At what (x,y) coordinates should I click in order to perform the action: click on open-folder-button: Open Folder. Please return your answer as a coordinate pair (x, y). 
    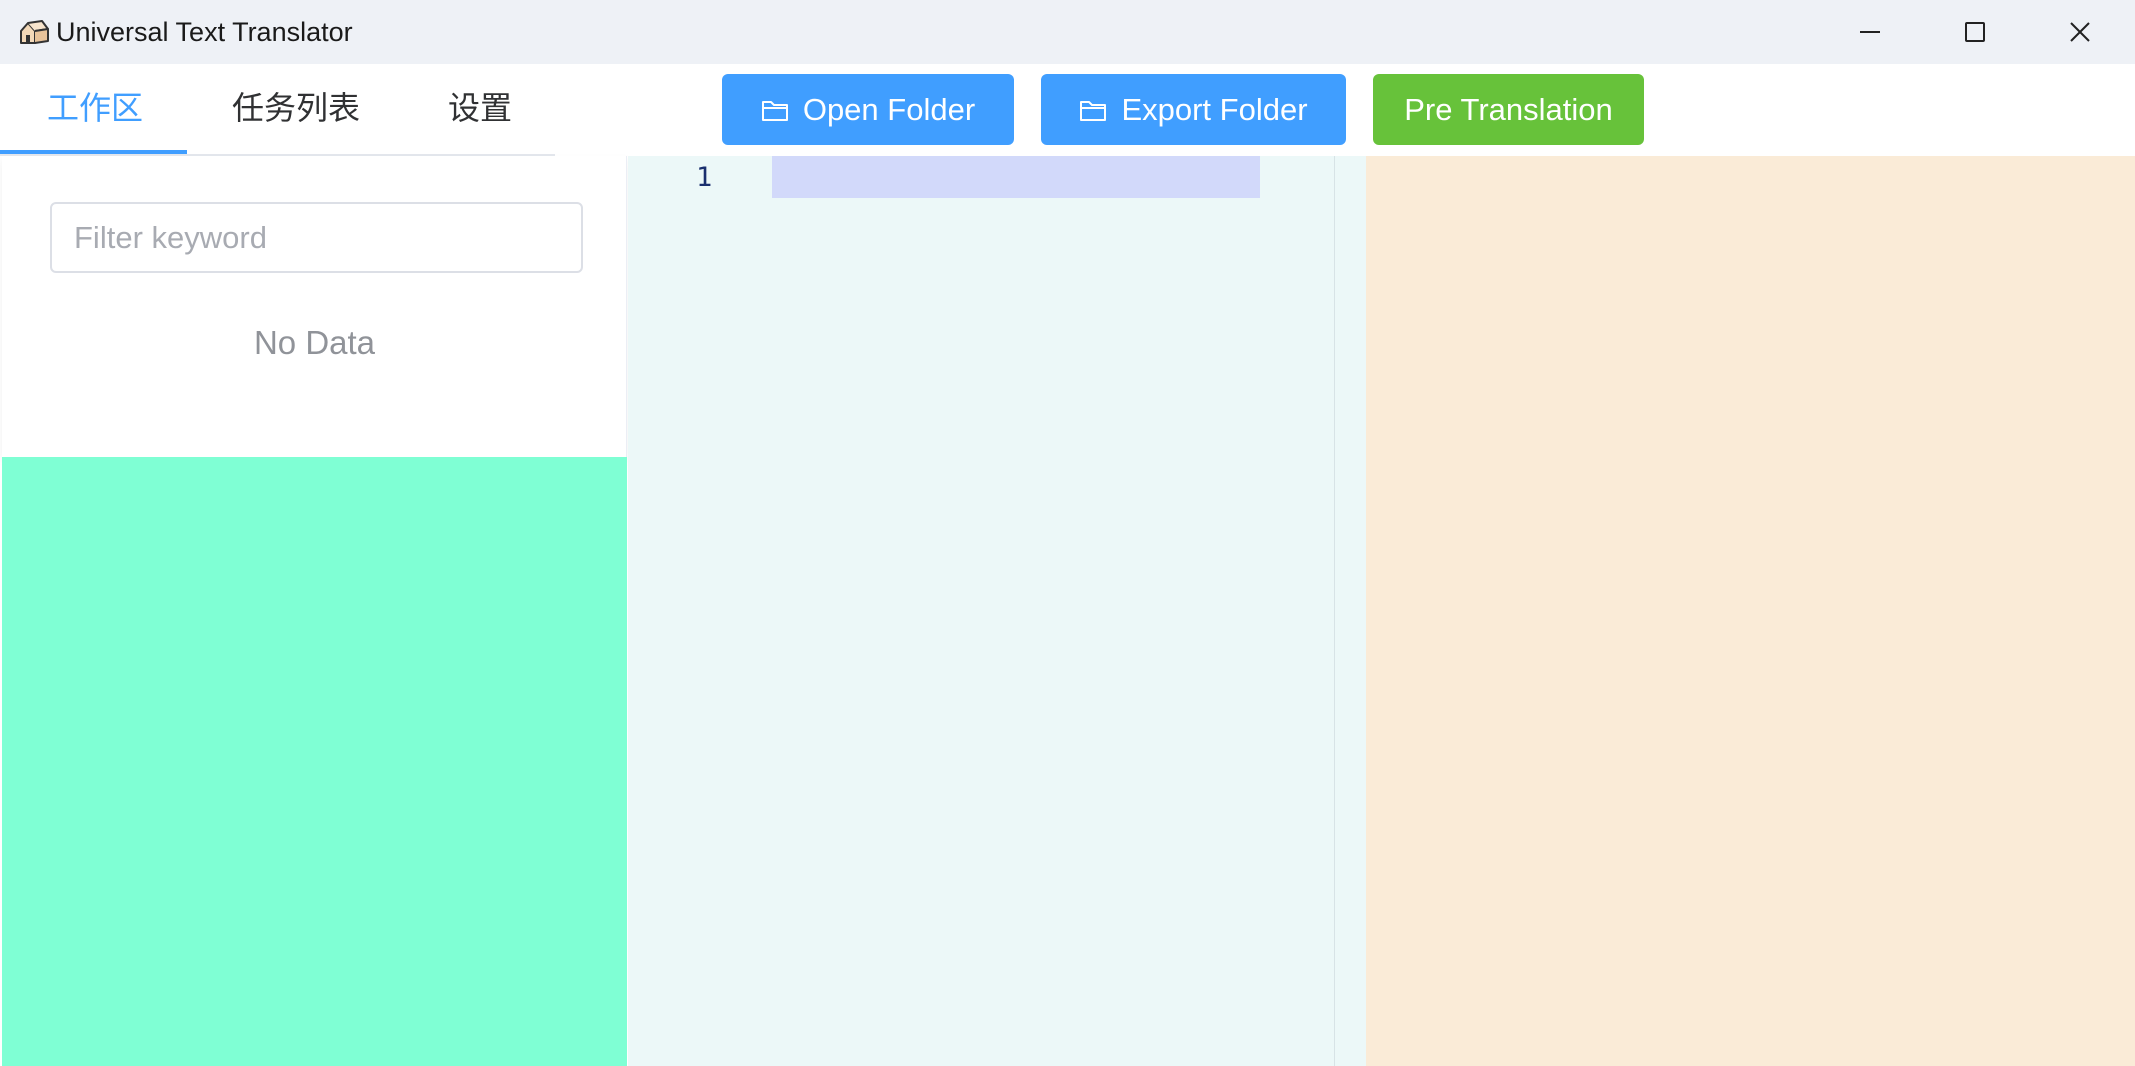
    Looking at the image, I should click on (868, 109).